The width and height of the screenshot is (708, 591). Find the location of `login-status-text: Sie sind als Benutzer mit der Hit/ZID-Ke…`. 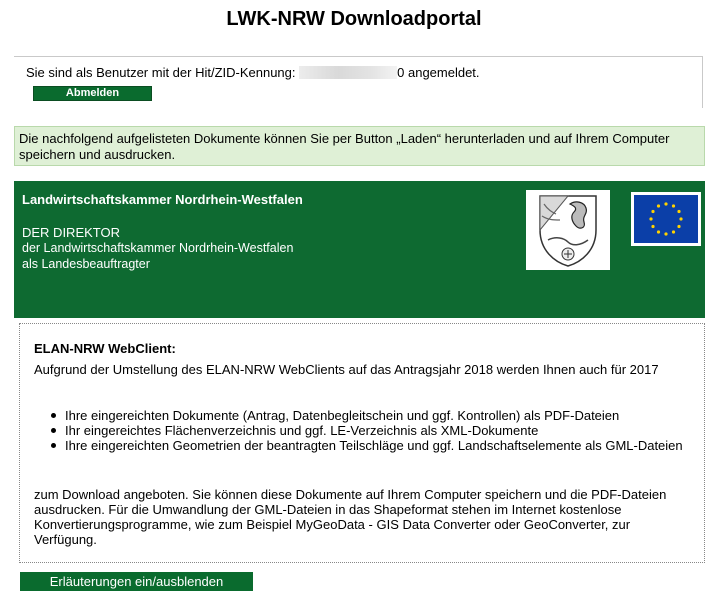

login-status-text: Sie sind als Benutzer mit der Hit/ZID-Ke… is located at coordinates (253, 72).